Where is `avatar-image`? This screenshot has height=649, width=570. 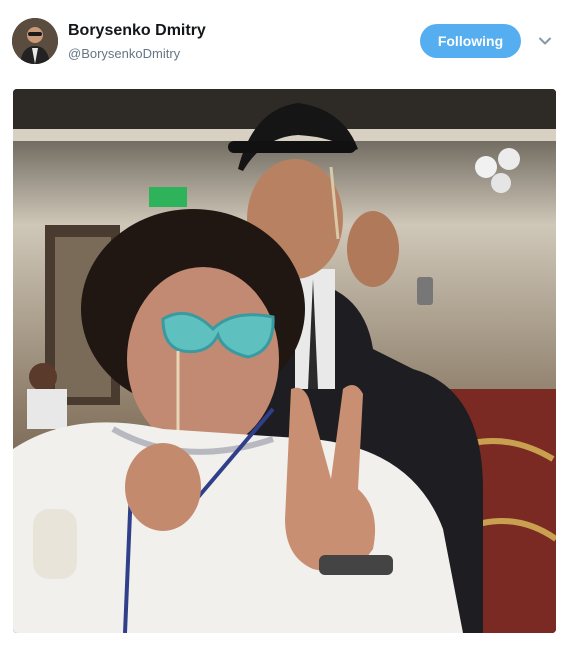
avatar-image is located at coordinates (35, 41).